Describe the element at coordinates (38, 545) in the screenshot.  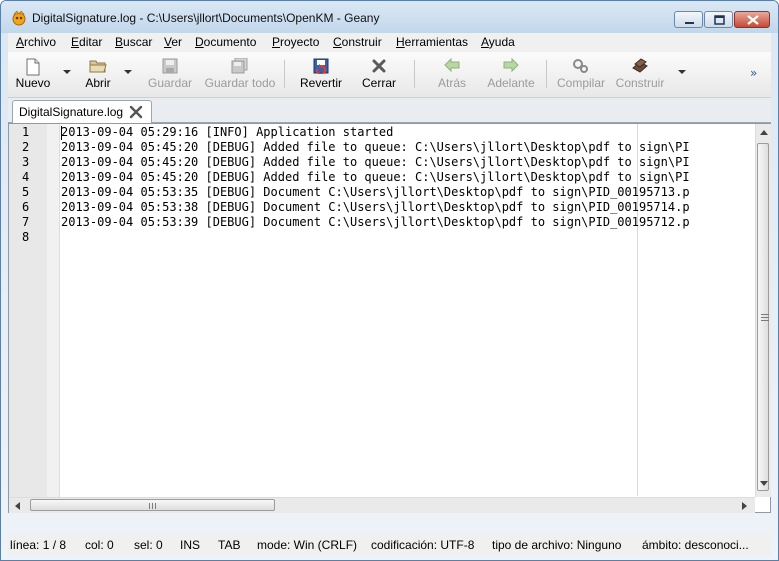
I see `status-line: línea: 1 / 8` at that location.